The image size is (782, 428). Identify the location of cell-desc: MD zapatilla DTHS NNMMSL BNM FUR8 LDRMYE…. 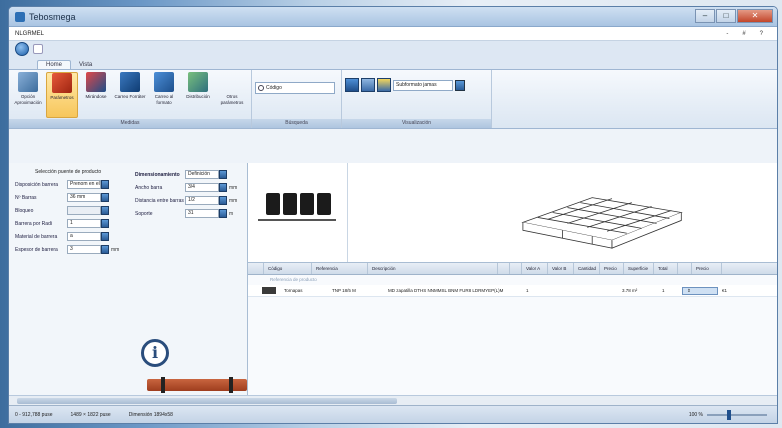
(446, 290).